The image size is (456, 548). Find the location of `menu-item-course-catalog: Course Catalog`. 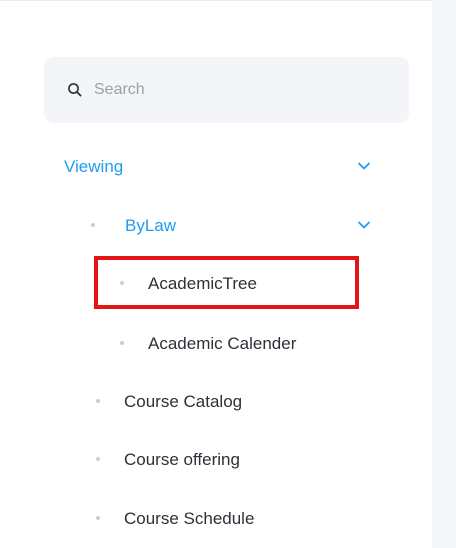

menu-item-course-catalog: Course Catalog is located at coordinates (216, 401).